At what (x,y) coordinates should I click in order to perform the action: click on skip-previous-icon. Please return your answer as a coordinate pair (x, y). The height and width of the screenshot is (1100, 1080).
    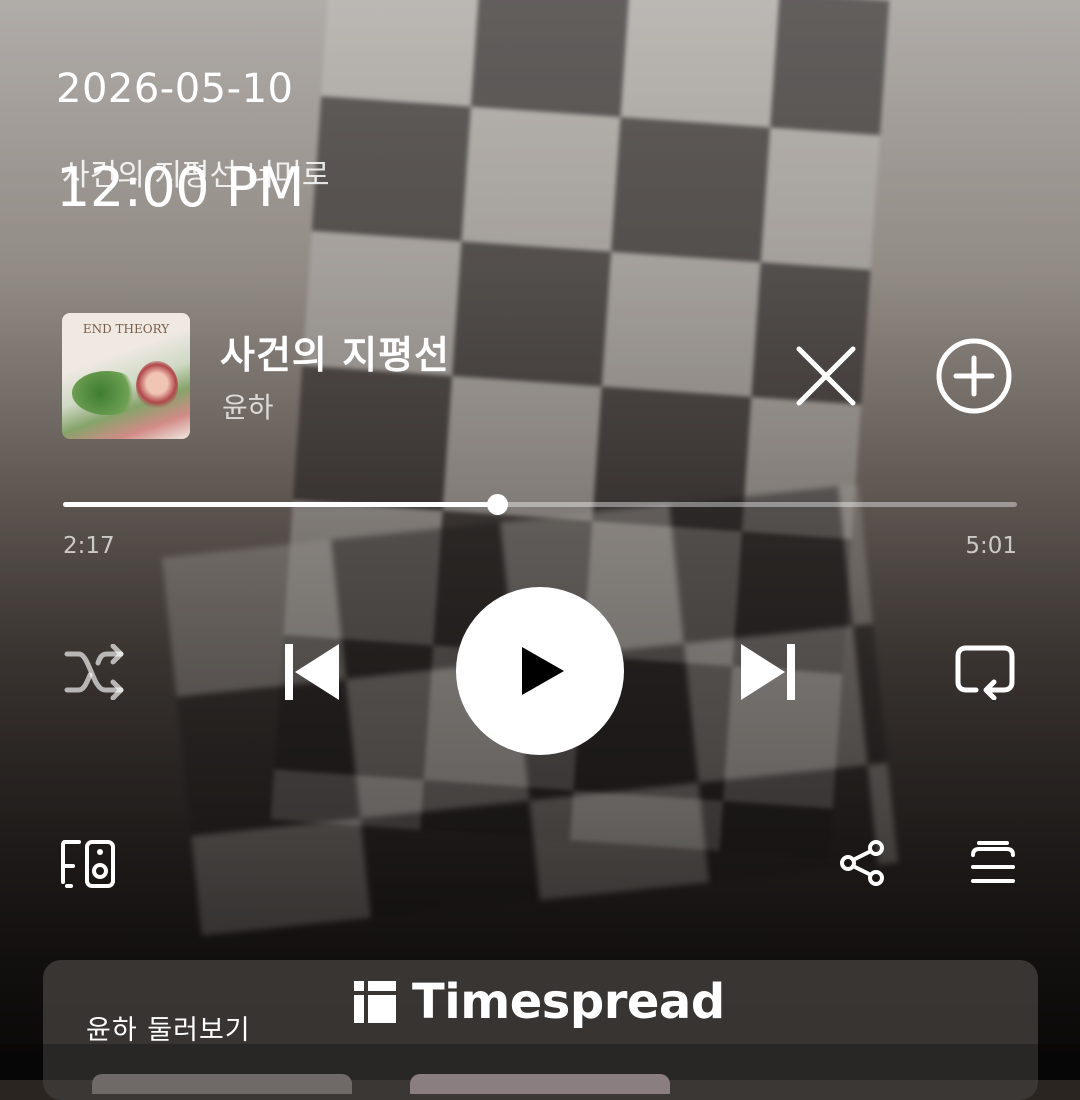
    Looking at the image, I should click on (312, 672).